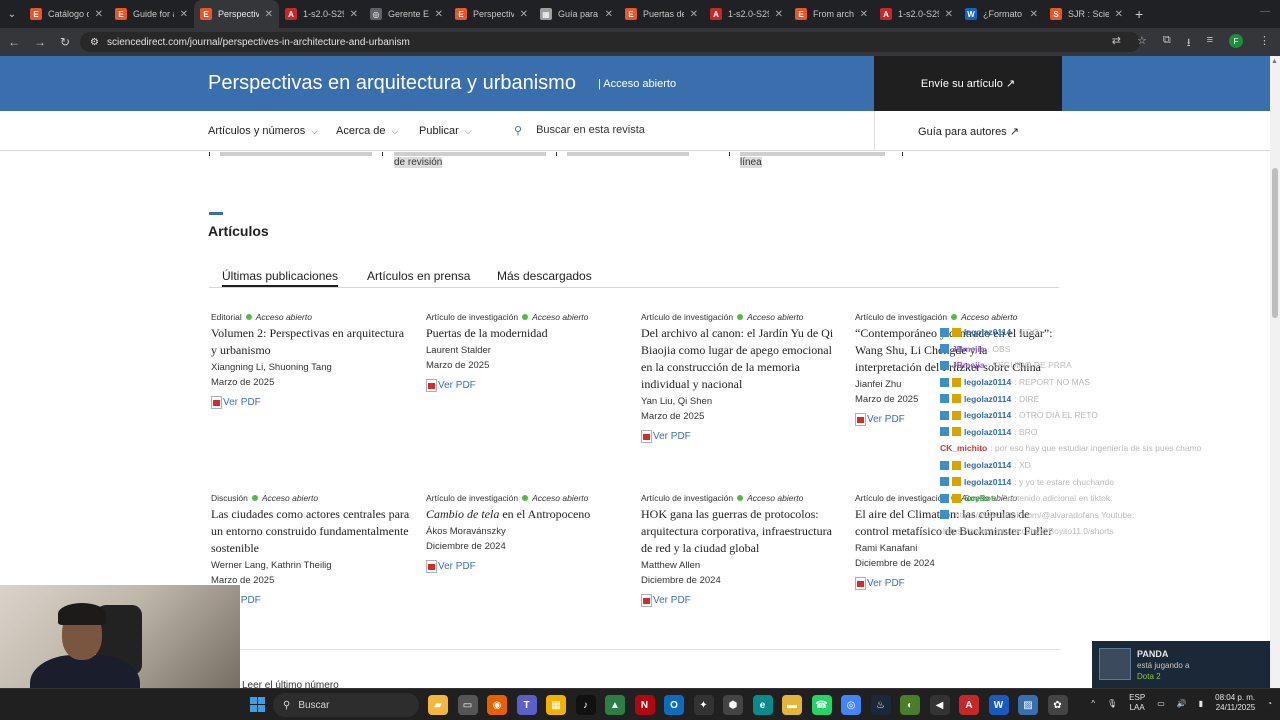 The width and height of the screenshot is (1280, 720). Describe the element at coordinates (14, 42) in the screenshot. I see `back-icon: ←` at that location.